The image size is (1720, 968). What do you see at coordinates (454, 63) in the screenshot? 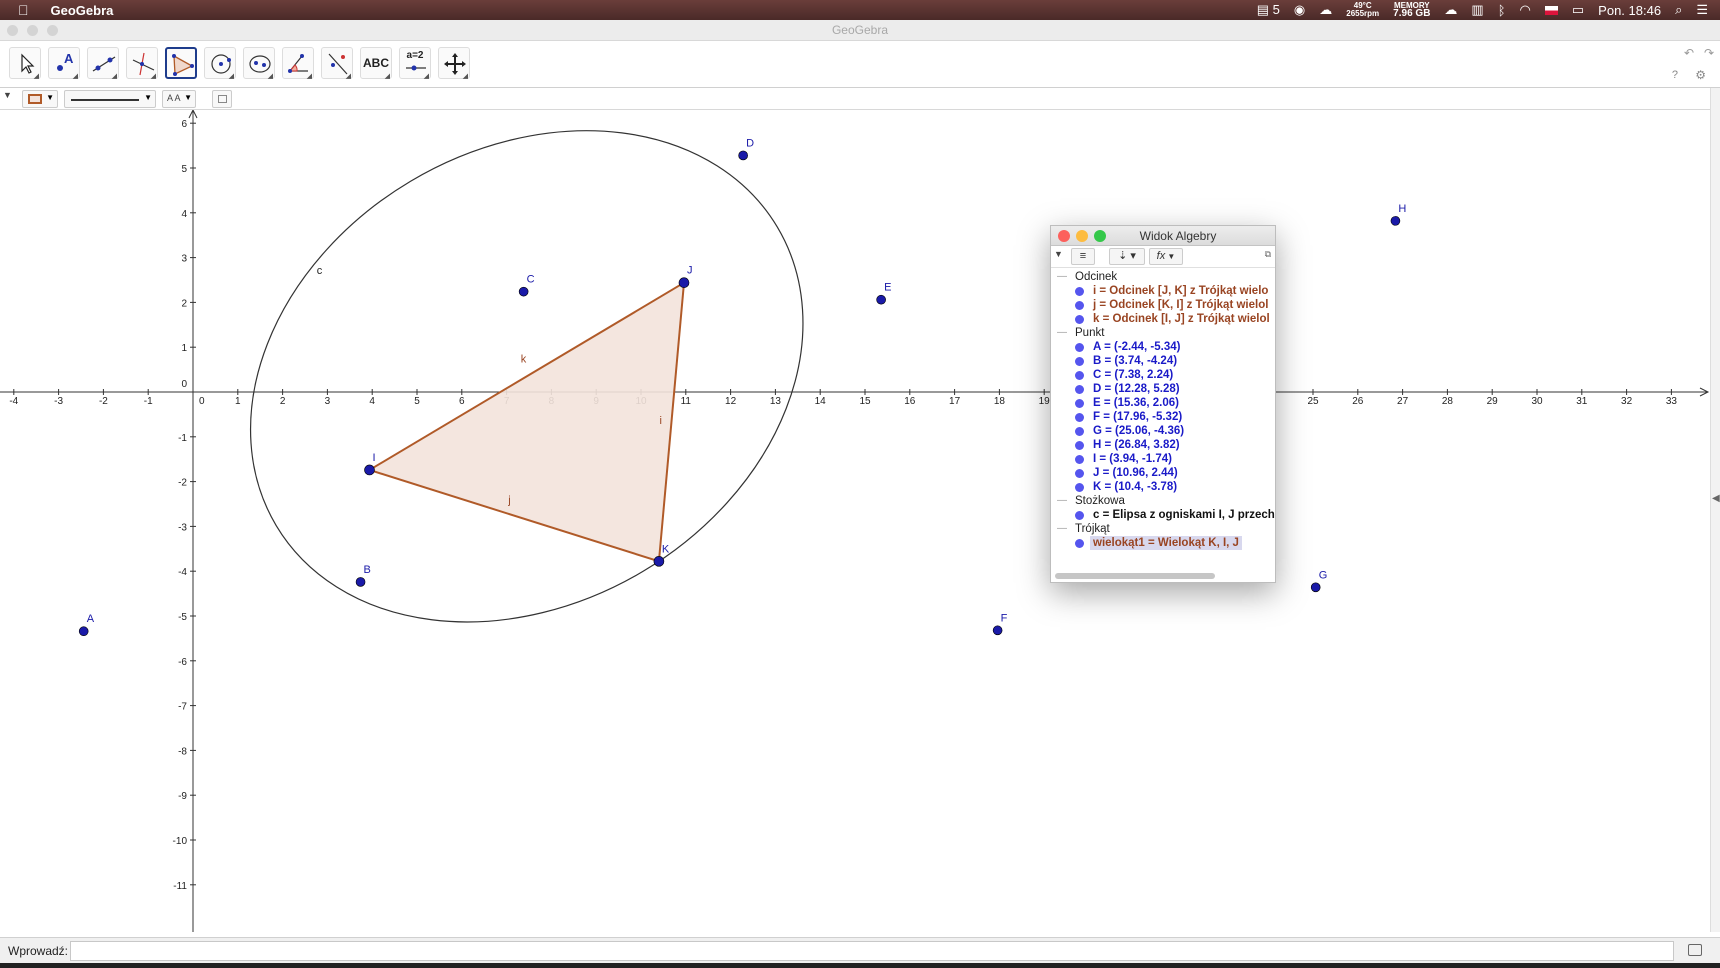
I see `move-view-tool-button: ◢` at bounding box center [454, 63].